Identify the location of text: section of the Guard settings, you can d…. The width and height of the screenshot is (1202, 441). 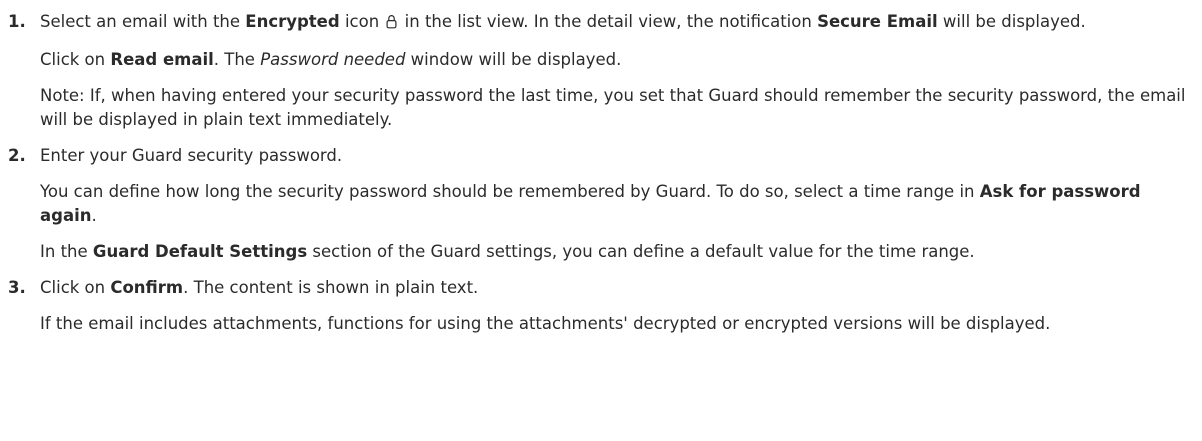
(641, 251).